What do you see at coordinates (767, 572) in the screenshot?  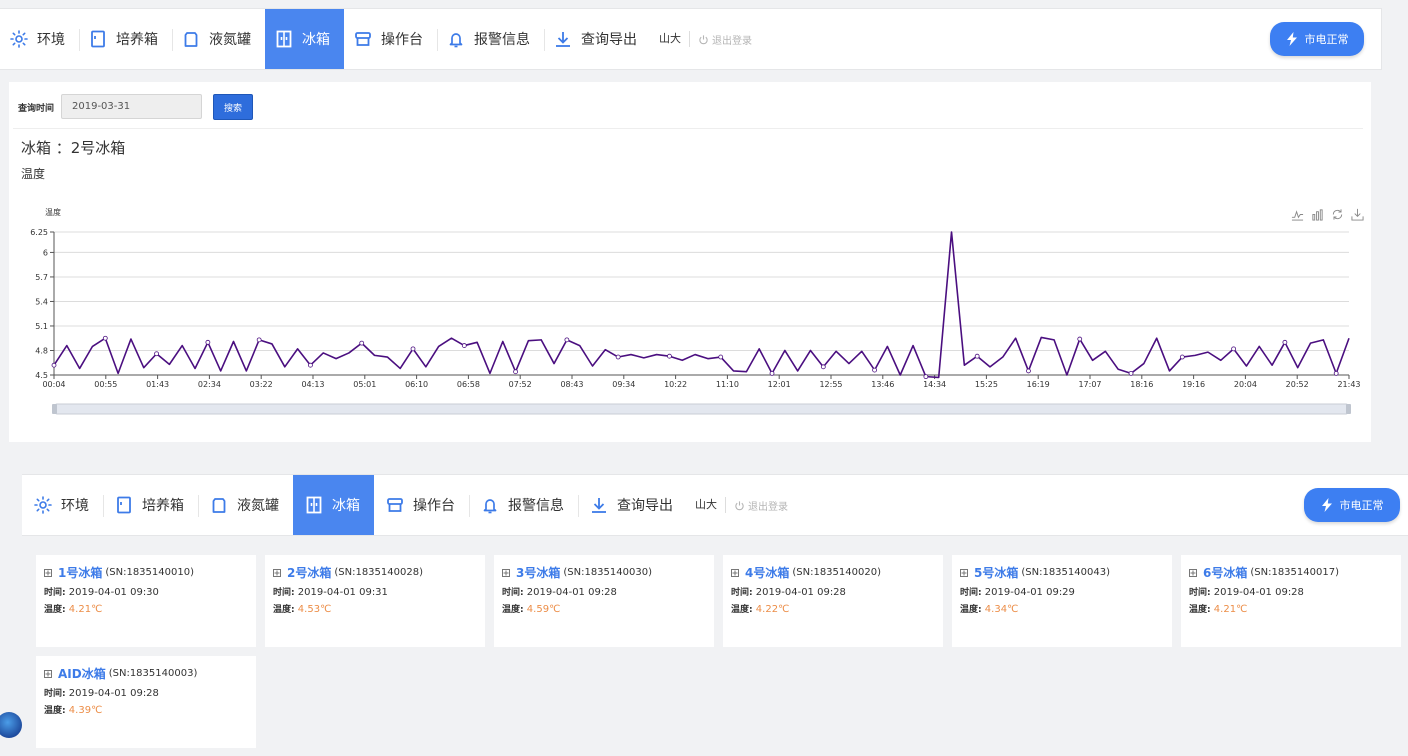 I see `fridge-name: 4号冰箱` at bounding box center [767, 572].